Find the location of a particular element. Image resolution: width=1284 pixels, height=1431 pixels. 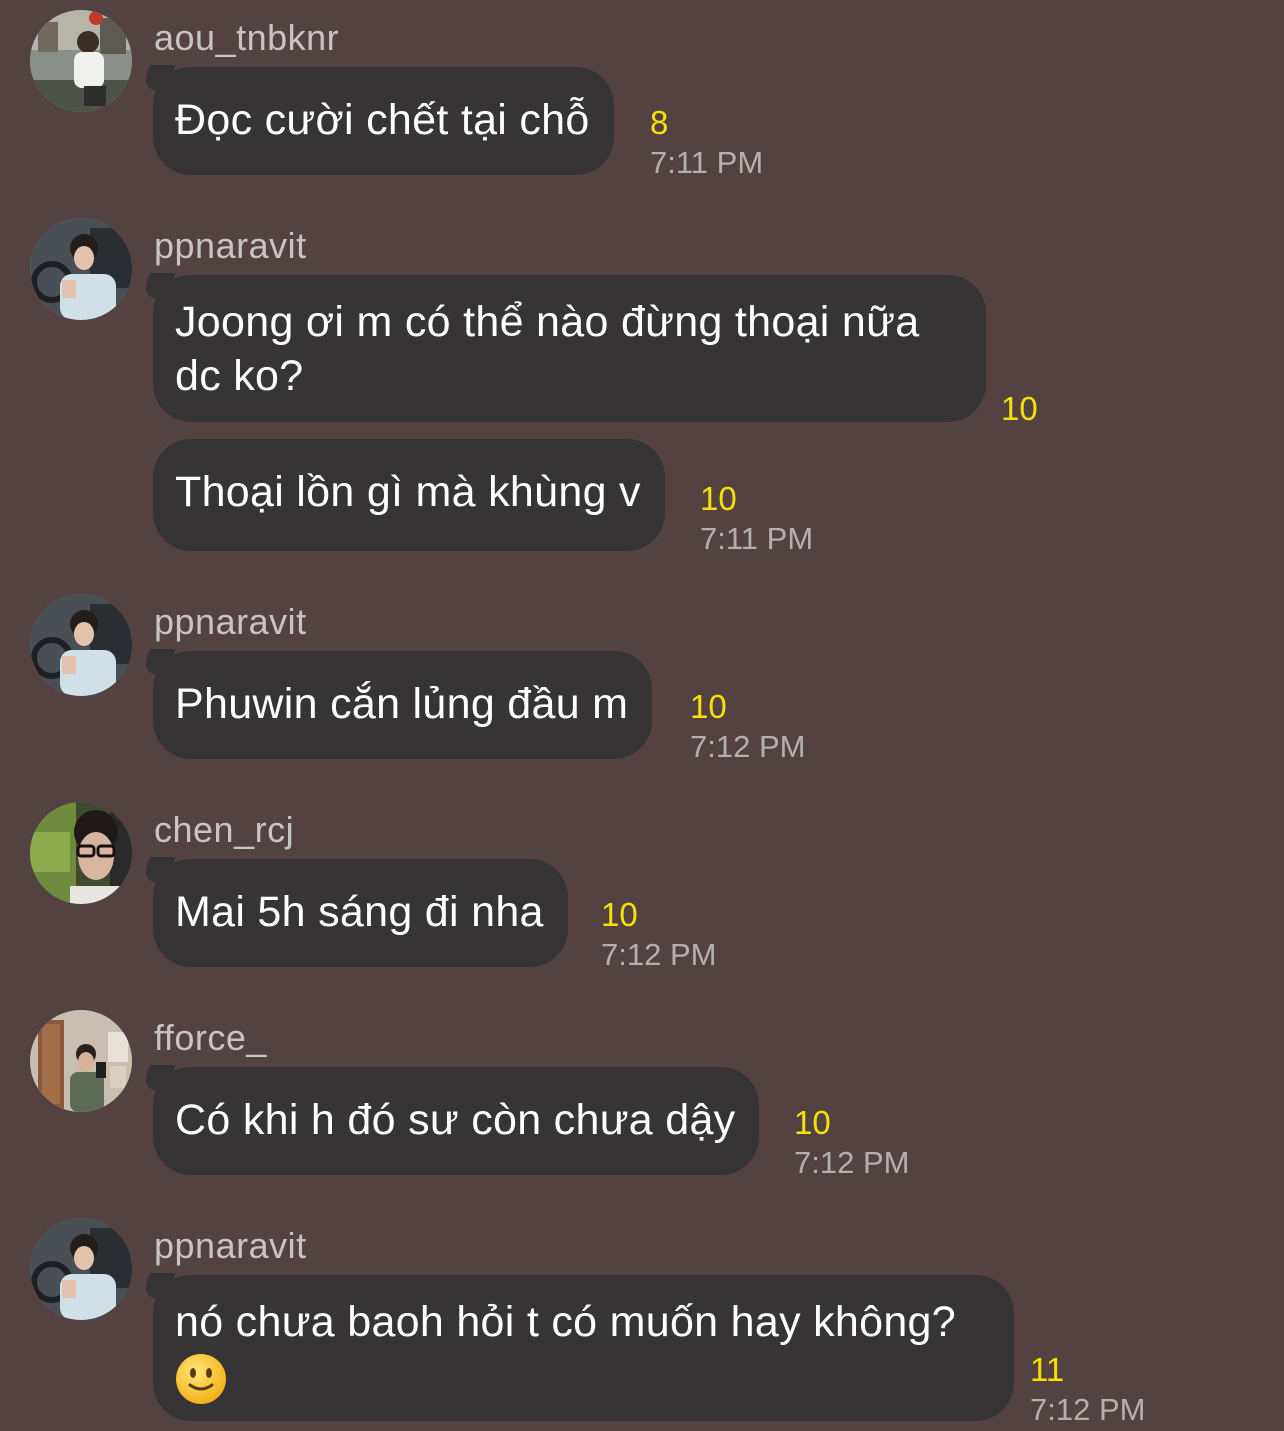

message-bubble: Có khi h đó sư còn chưa dậy is located at coordinates (456, 1121).